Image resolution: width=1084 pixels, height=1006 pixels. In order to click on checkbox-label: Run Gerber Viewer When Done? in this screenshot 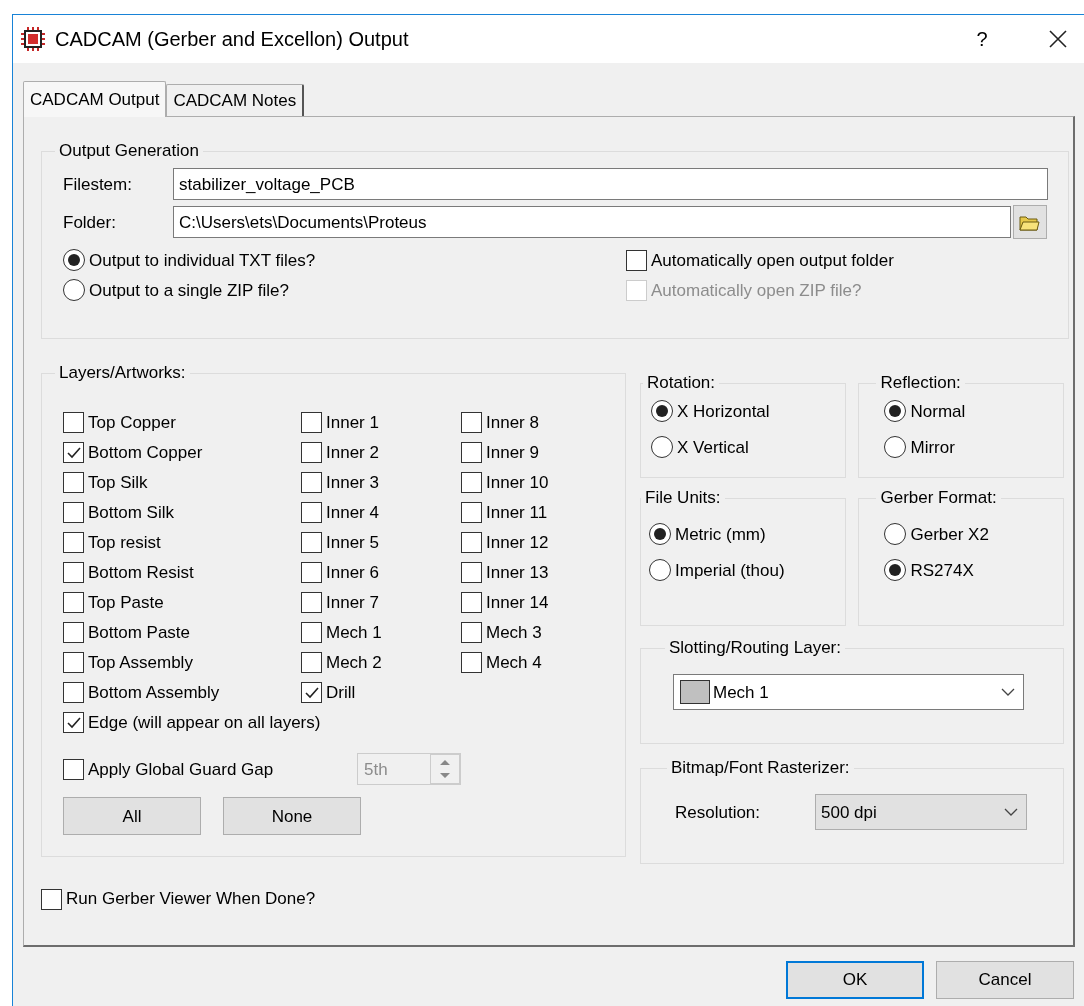, I will do `click(191, 899)`.